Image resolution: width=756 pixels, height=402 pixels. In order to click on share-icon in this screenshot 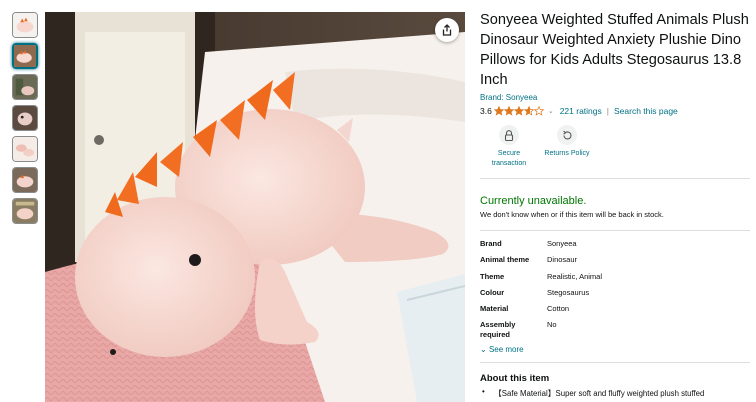, I will do `click(447, 30)`.